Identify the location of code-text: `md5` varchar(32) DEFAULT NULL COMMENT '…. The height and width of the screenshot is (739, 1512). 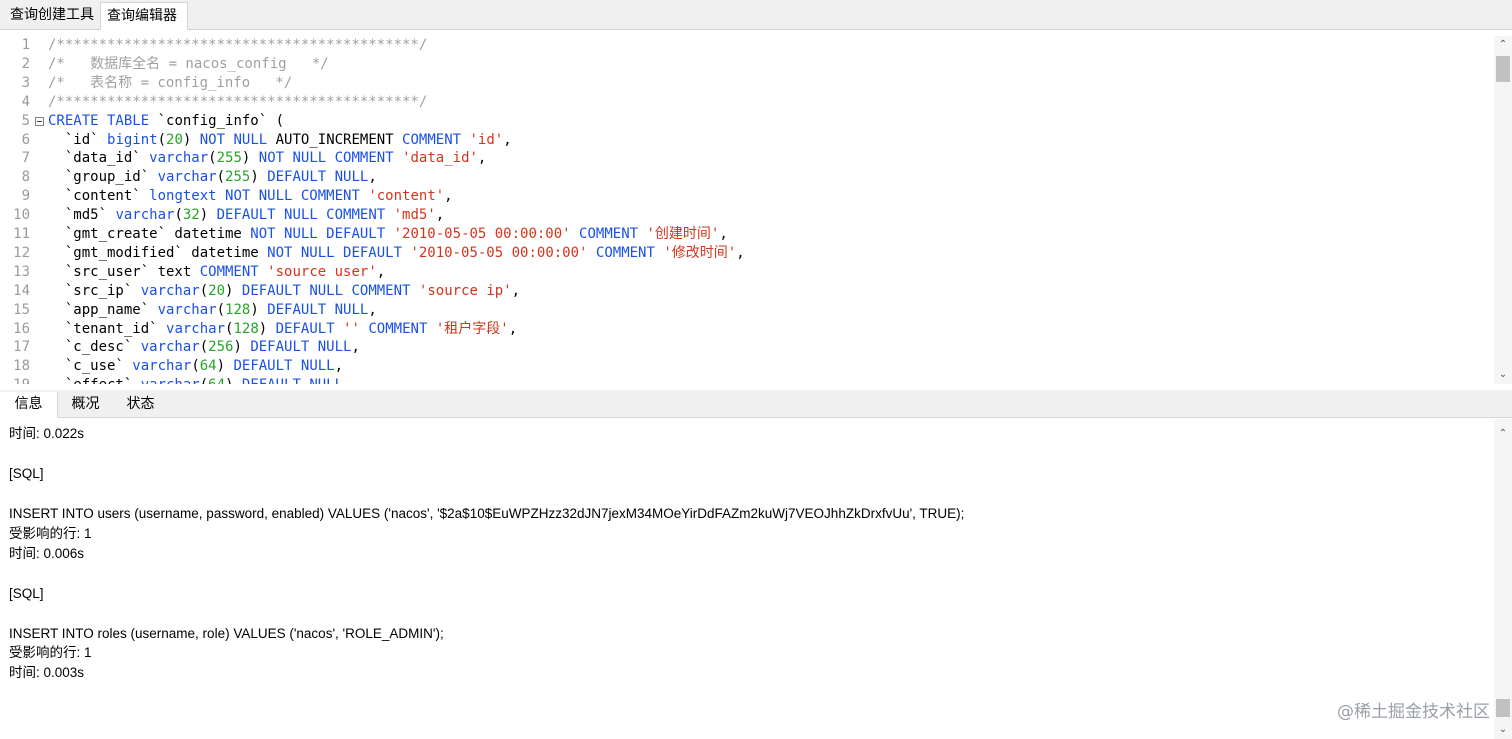
(246, 215).